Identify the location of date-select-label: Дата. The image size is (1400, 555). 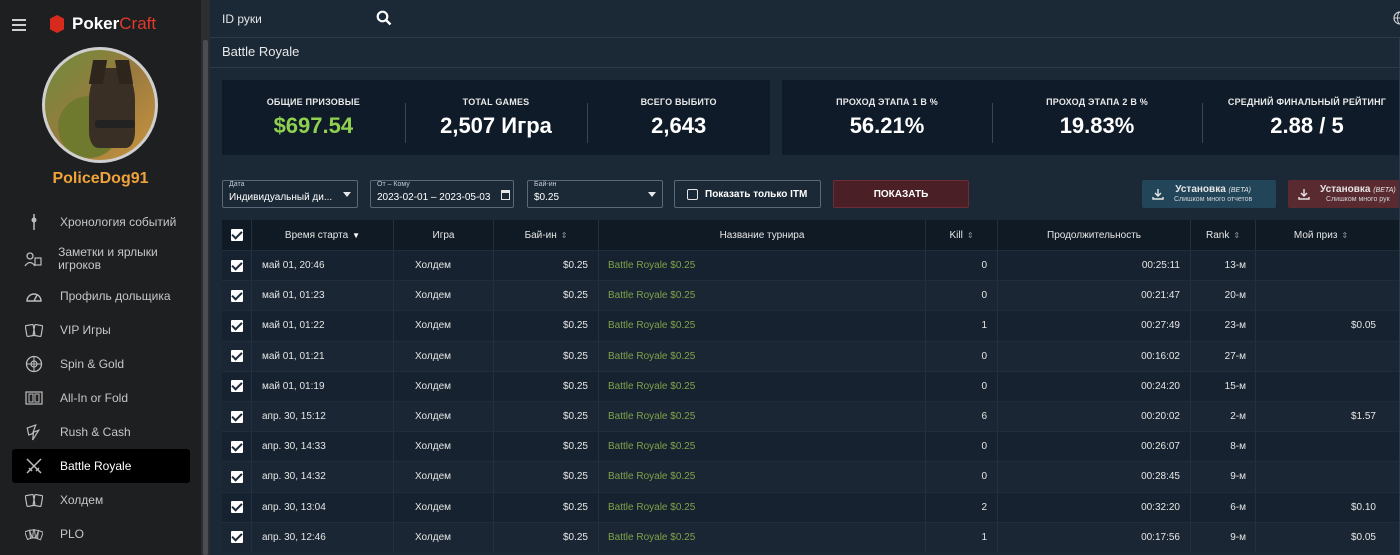
(237, 184).